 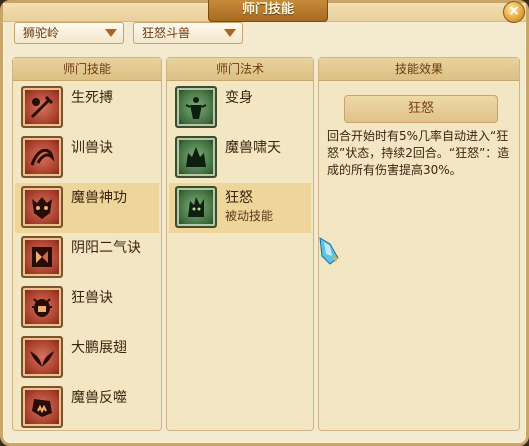 I want to click on beast-mask-icon, so click(x=42, y=207).